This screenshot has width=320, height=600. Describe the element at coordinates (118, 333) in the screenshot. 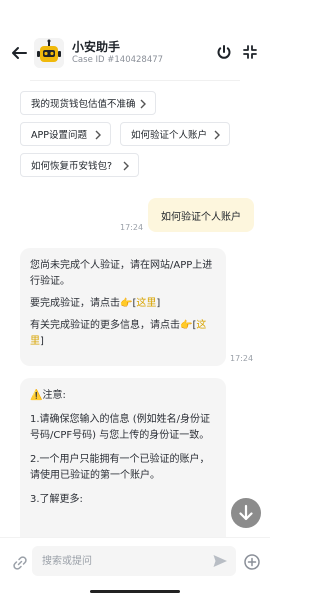

I see `bot-message-line: 有关完成验证的更多信息，请点击👉[这里]` at that location.